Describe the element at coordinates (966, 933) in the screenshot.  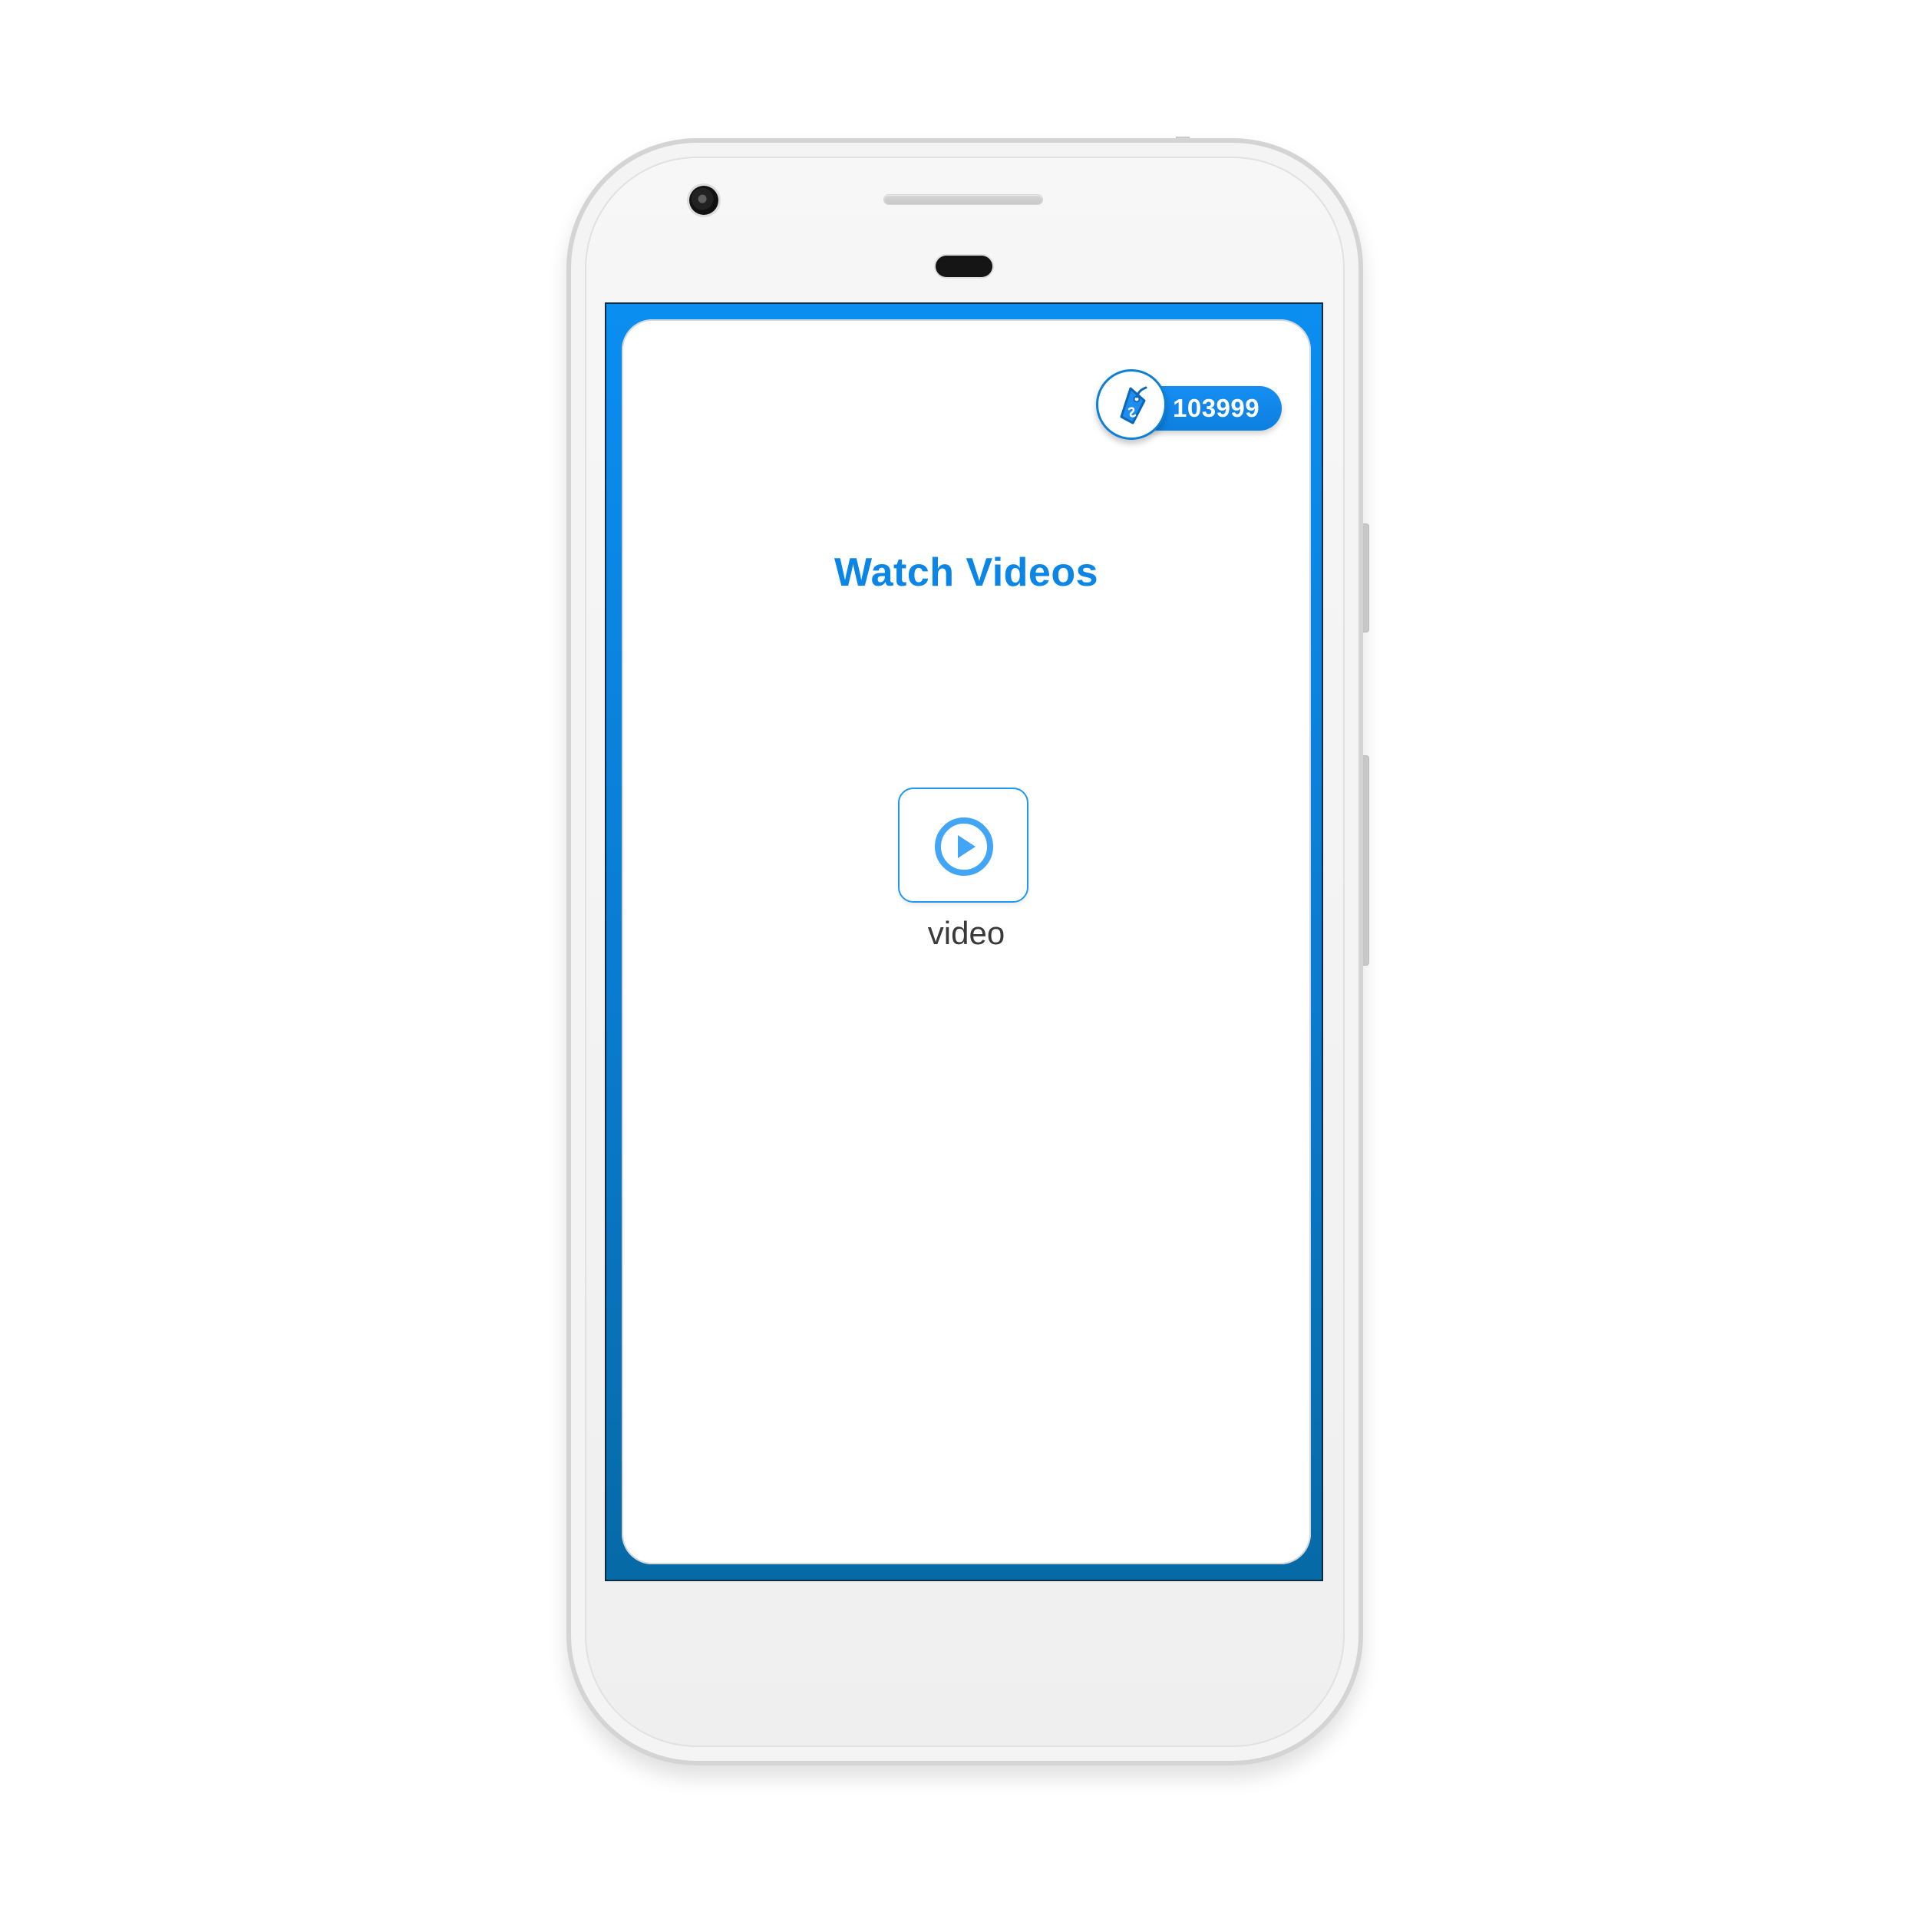
I see `video-tile-label: video` at that location.